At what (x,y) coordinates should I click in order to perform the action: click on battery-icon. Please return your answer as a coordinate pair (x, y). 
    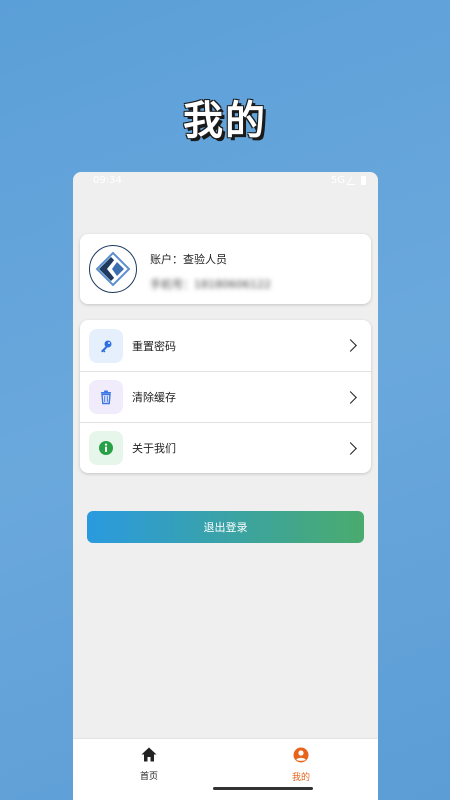
    Looking at the image, I should click on (363, 180).